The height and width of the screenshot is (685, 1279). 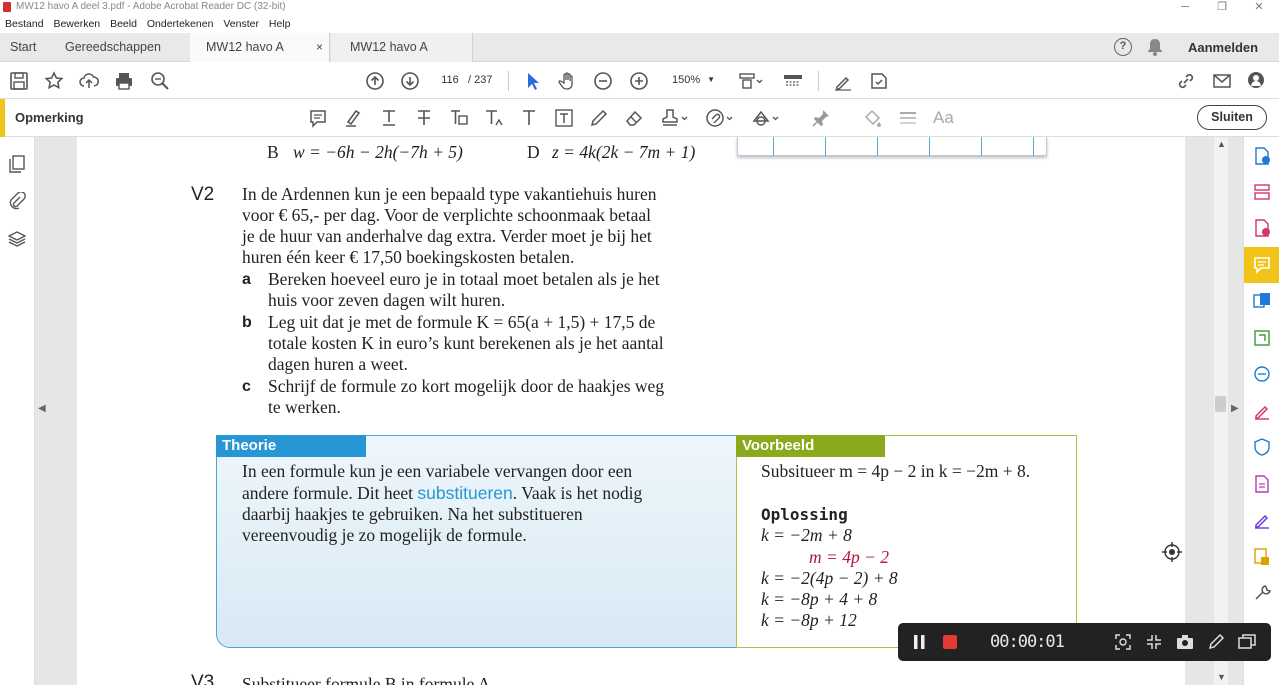 What do you see at coordinates (1221, 677) in the screenshot?
I see `scroll-down-arrow: ▼` at bounding box center [1221, 677].